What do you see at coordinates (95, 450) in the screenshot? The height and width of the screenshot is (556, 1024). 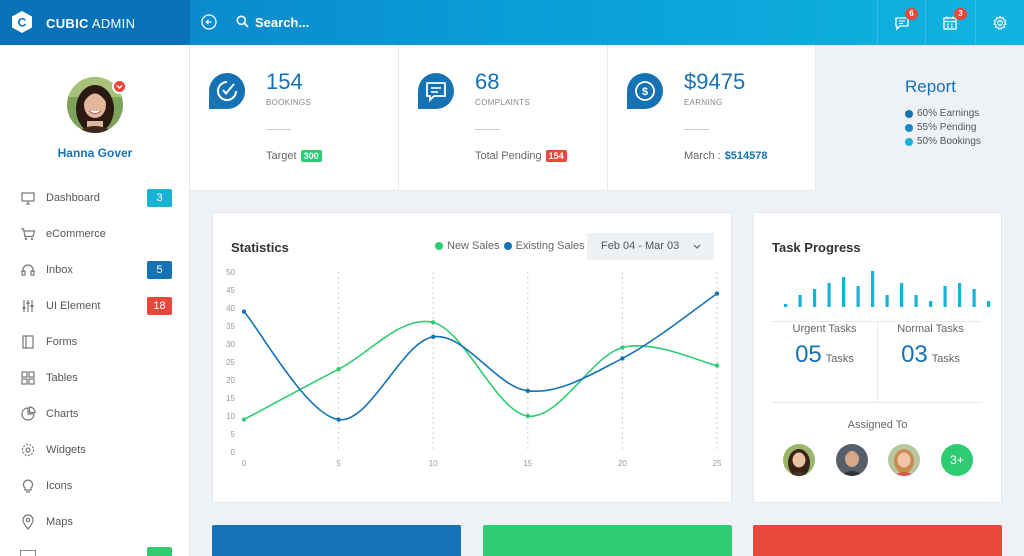 I see `sidebar-item-widgets: Widgets` at bounding box center [95, 450].